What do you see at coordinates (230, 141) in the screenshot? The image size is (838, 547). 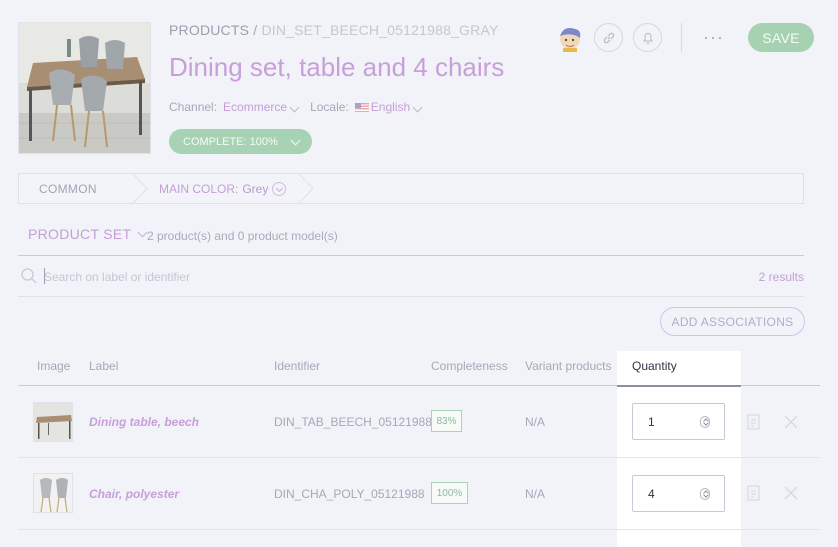 I see `completeness-label: COMPLETE: 100%` at bounding box center [230, 141].